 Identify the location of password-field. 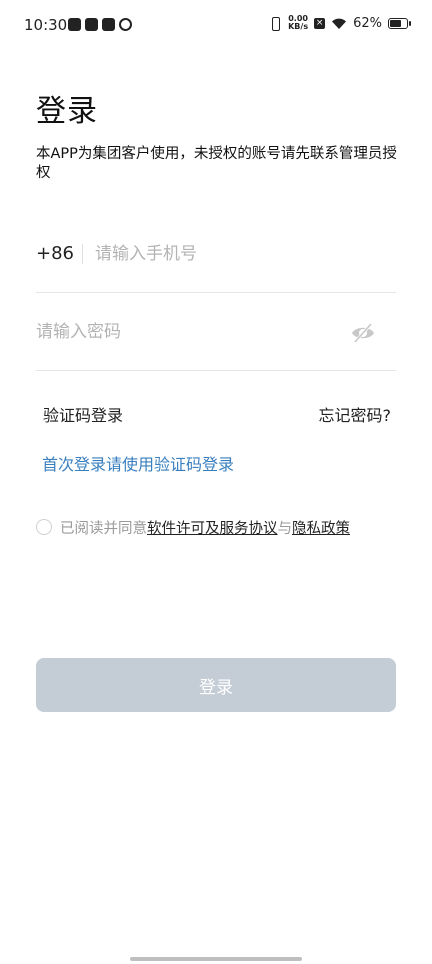
(216, 332).